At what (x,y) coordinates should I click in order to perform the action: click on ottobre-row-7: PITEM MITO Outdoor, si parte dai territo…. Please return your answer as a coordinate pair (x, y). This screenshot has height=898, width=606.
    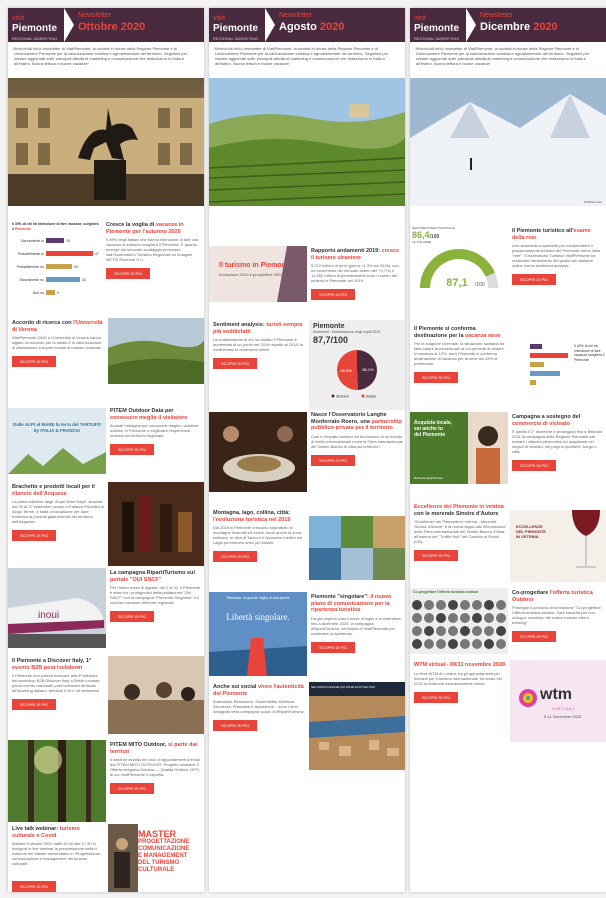
    Looking at the image, I should click on (106, 782).